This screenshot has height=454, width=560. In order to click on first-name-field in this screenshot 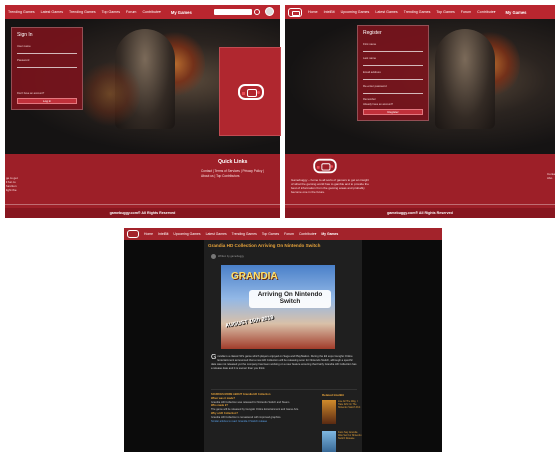, I will do `click(393, 49)`.